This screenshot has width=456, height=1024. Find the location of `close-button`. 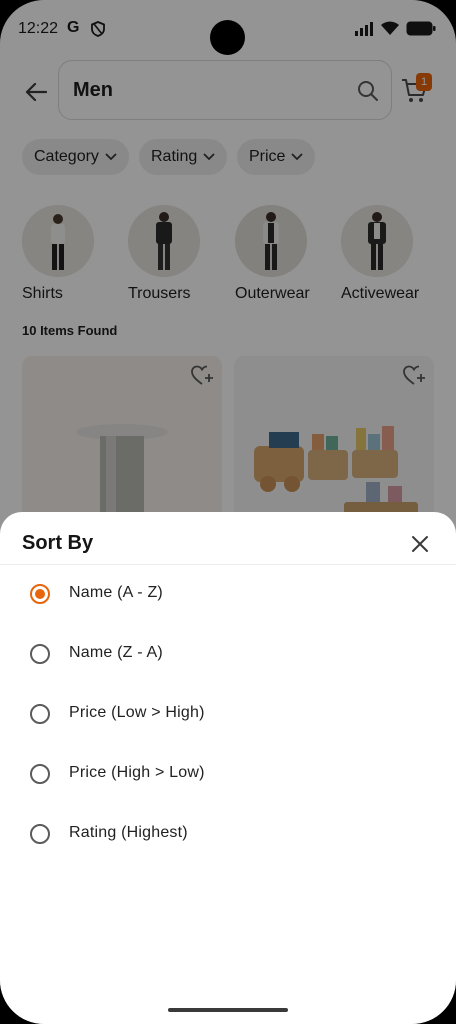

close-button is located at coordinates (420, 544).